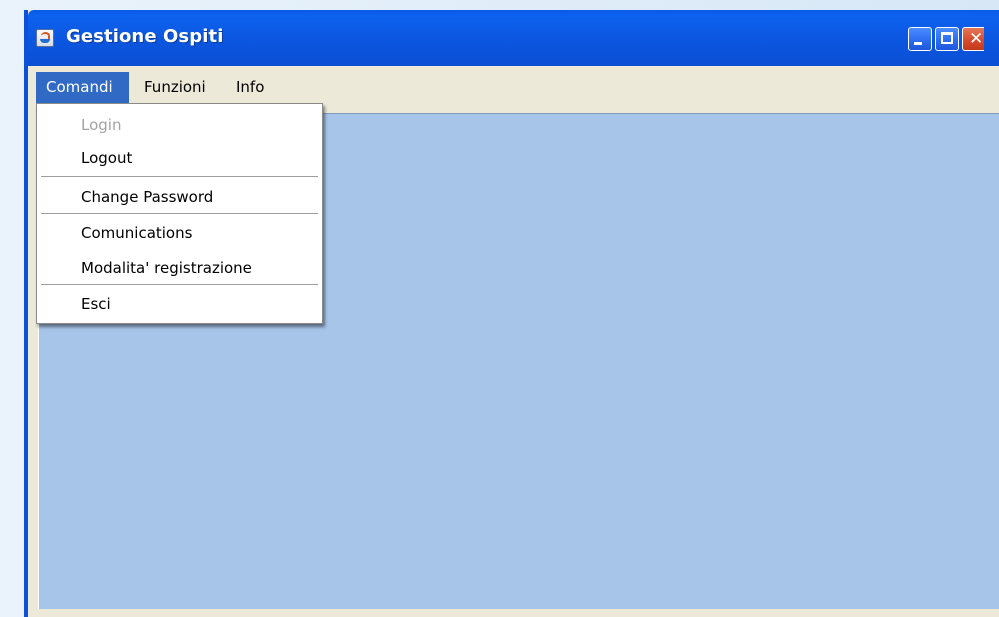  Describe the element at coordinates (513, 38) in the screenshot. I see `title-bar: Gestione Ospiti ✕` at that location.